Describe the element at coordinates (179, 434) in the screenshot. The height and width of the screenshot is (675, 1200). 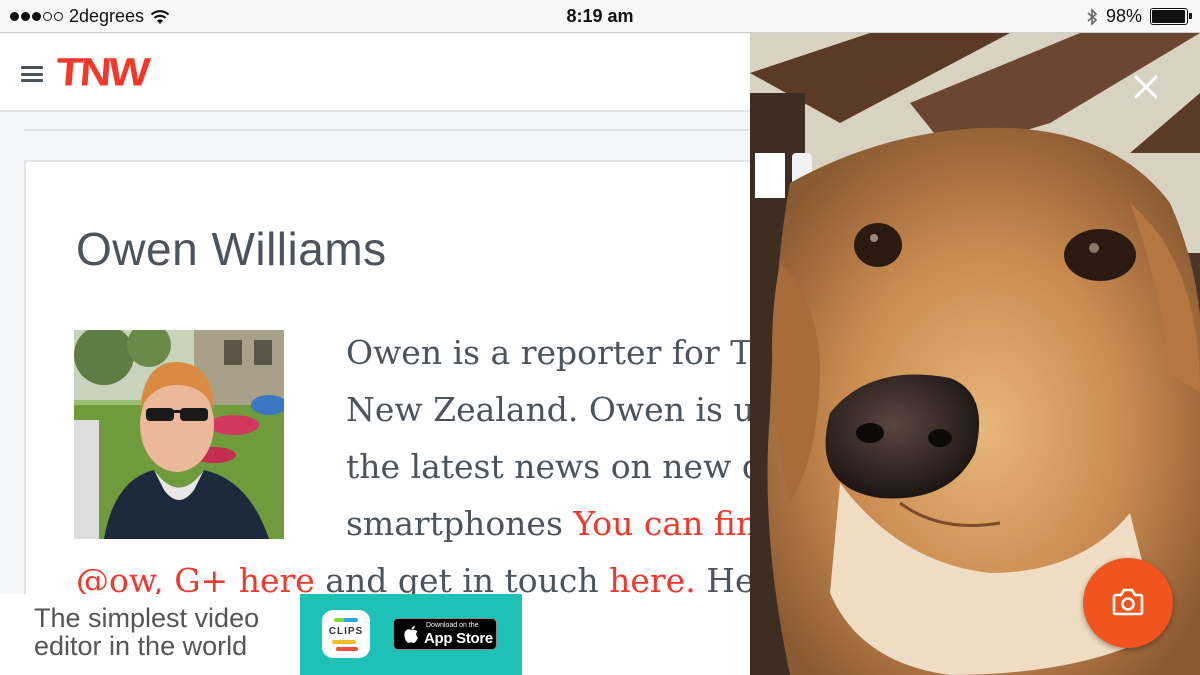
I see `author-photo` at that location.